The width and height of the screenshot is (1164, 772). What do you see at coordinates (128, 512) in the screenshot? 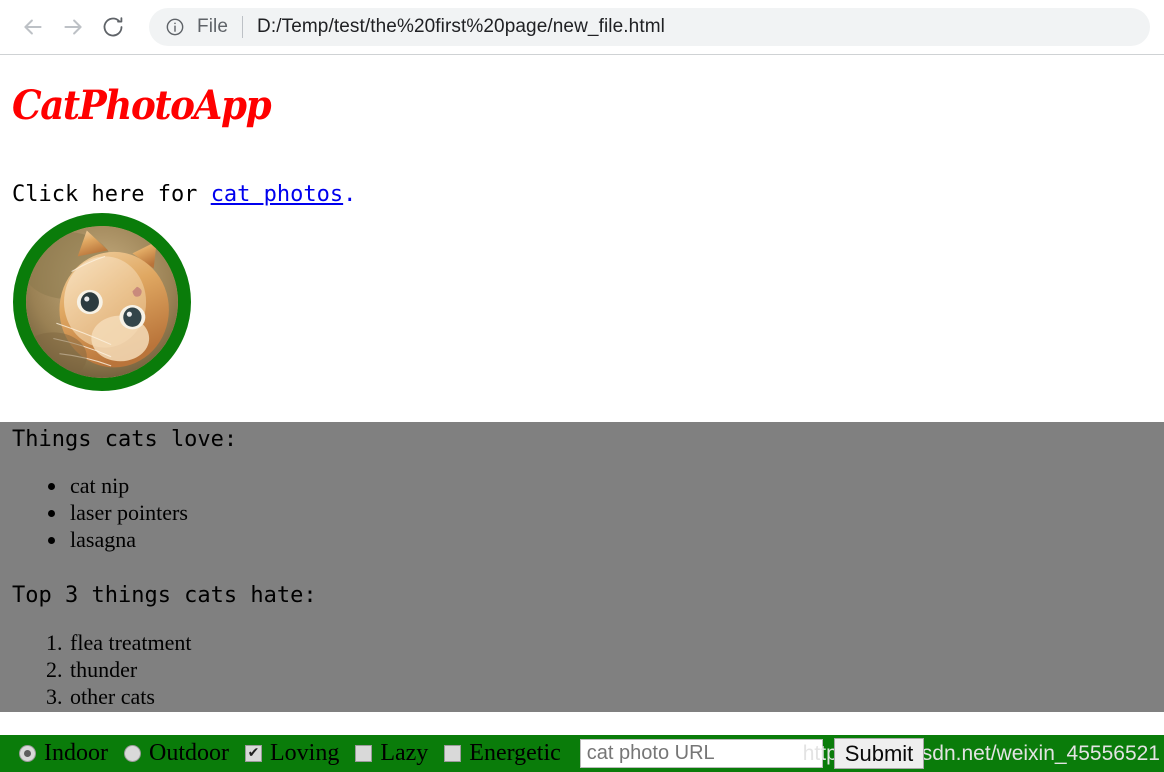
I see `list-item: laser pointers` at bounding box center [128, 512].